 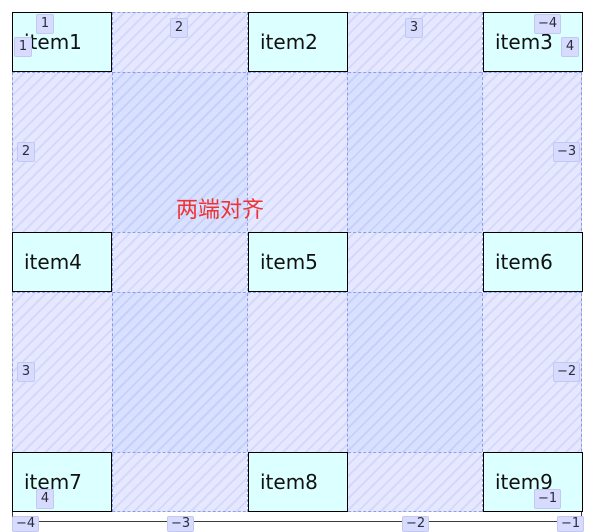 I want to click on line-number-top-4: −4, so click(x=548, y=24).